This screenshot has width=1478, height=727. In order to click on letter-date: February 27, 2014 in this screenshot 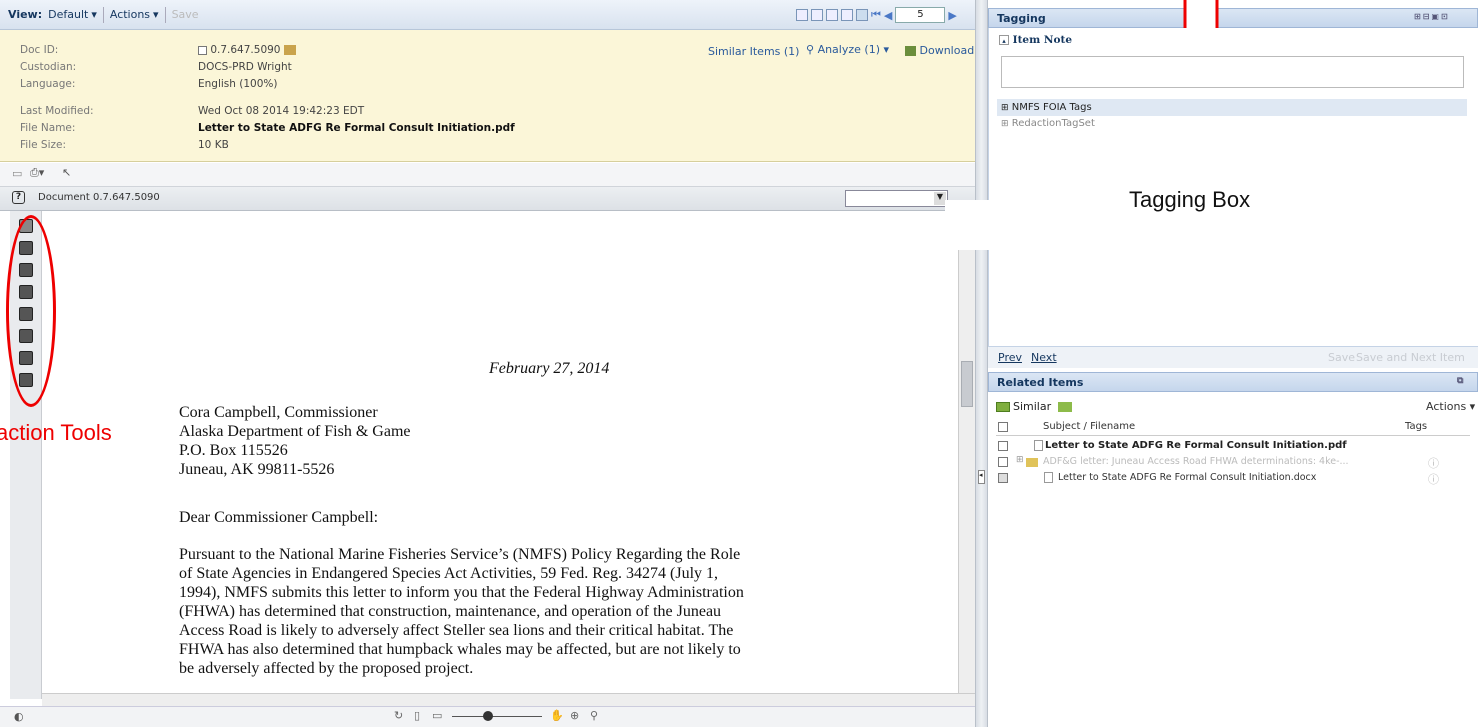, I will do `click(549, 368)`.